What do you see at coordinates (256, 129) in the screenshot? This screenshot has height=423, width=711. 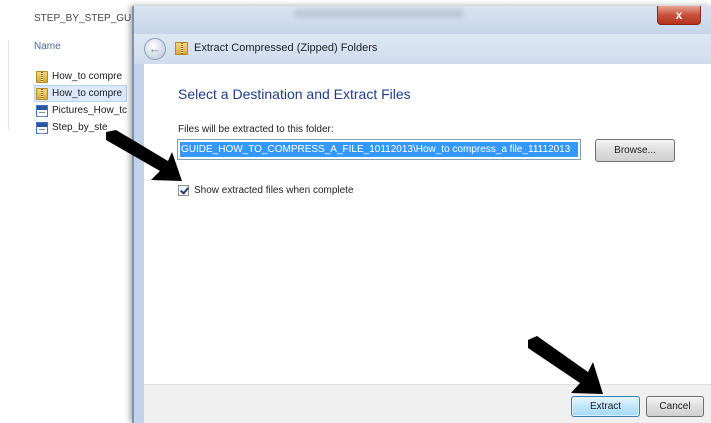 I see `destination-label: Files will be extracted to this folder:` at bounding box center [256, 129].